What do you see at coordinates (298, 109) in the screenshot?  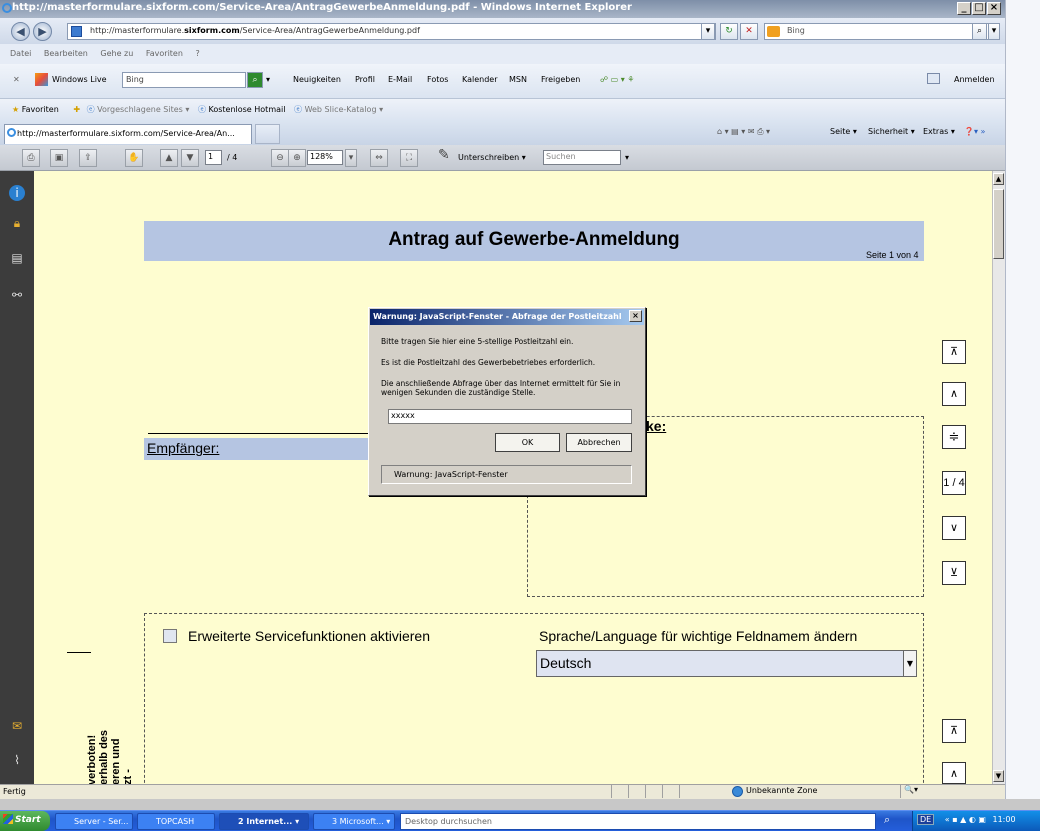 I see `webslice-icon: ⓔ` at bounding box center [298, 109].